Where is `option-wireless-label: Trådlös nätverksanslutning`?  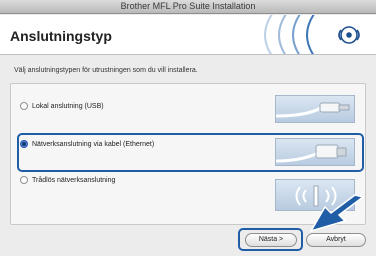 option-wireless-label: Trådlös nätverksanslutning is located at coordinates (74, 180).